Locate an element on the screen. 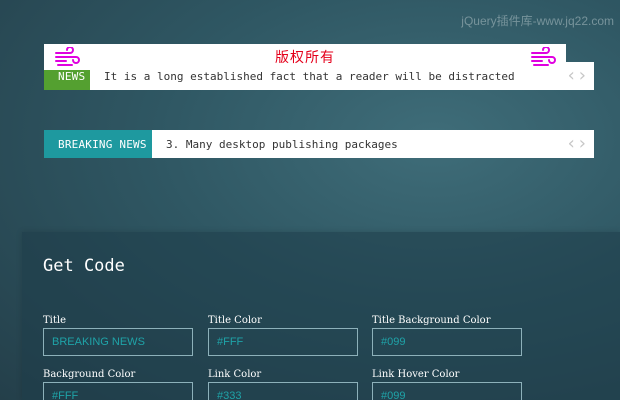 This screenshot has height=400, width=620. watermark: jQuery插件库-www.jq22.com is located at coordinates (537, 21).